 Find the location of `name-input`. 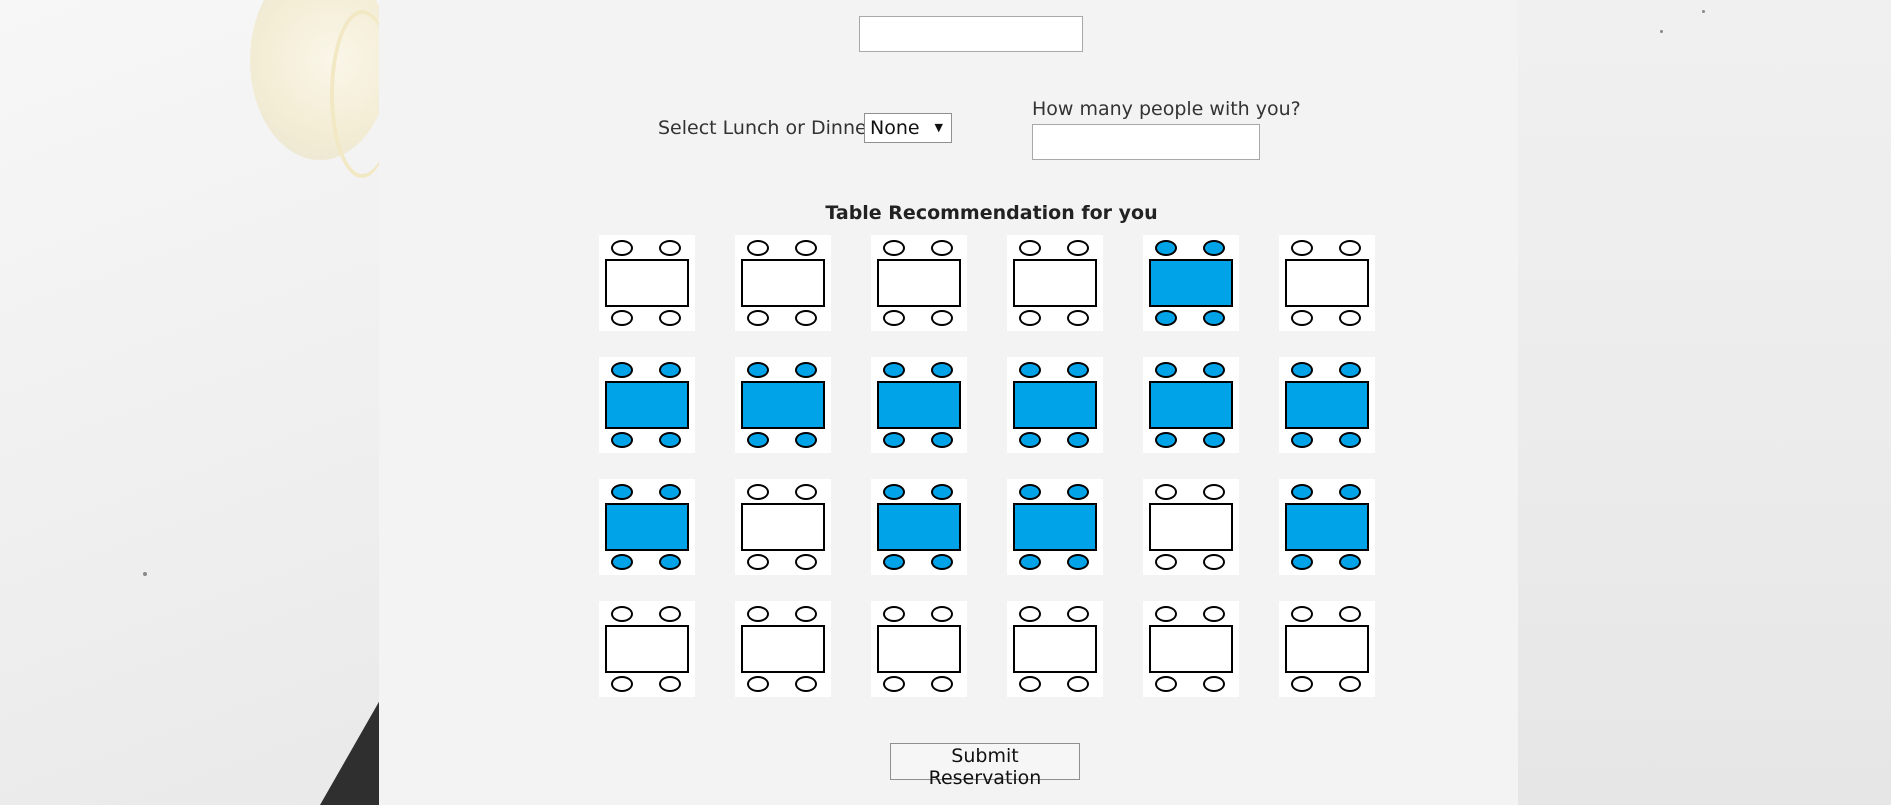

name-input is located at coordinates (971, 34).